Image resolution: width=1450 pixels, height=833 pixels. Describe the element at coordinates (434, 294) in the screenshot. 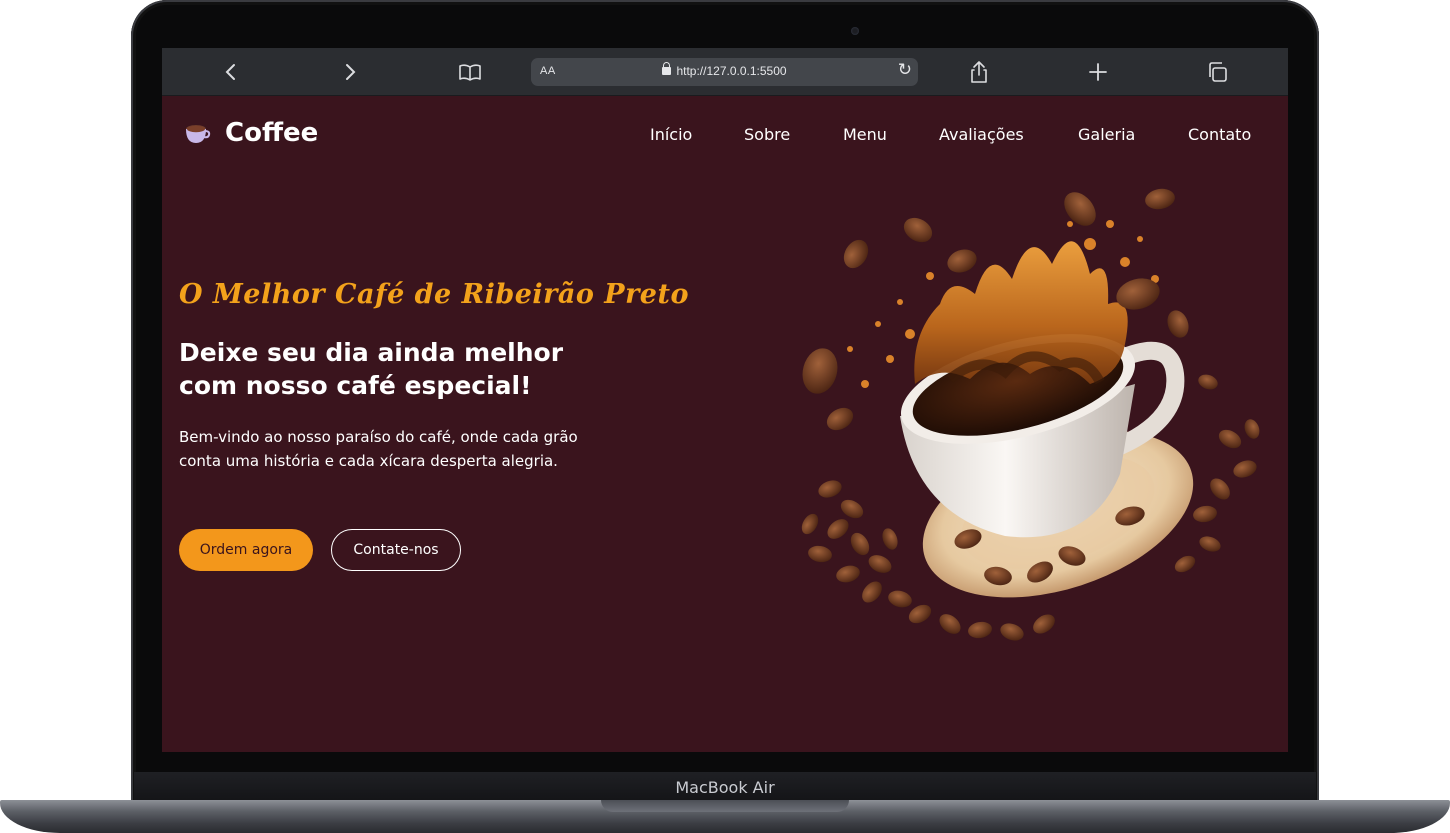

I see `hero-tagline: O Melhor Café de Ribeirão Preto` at that location.